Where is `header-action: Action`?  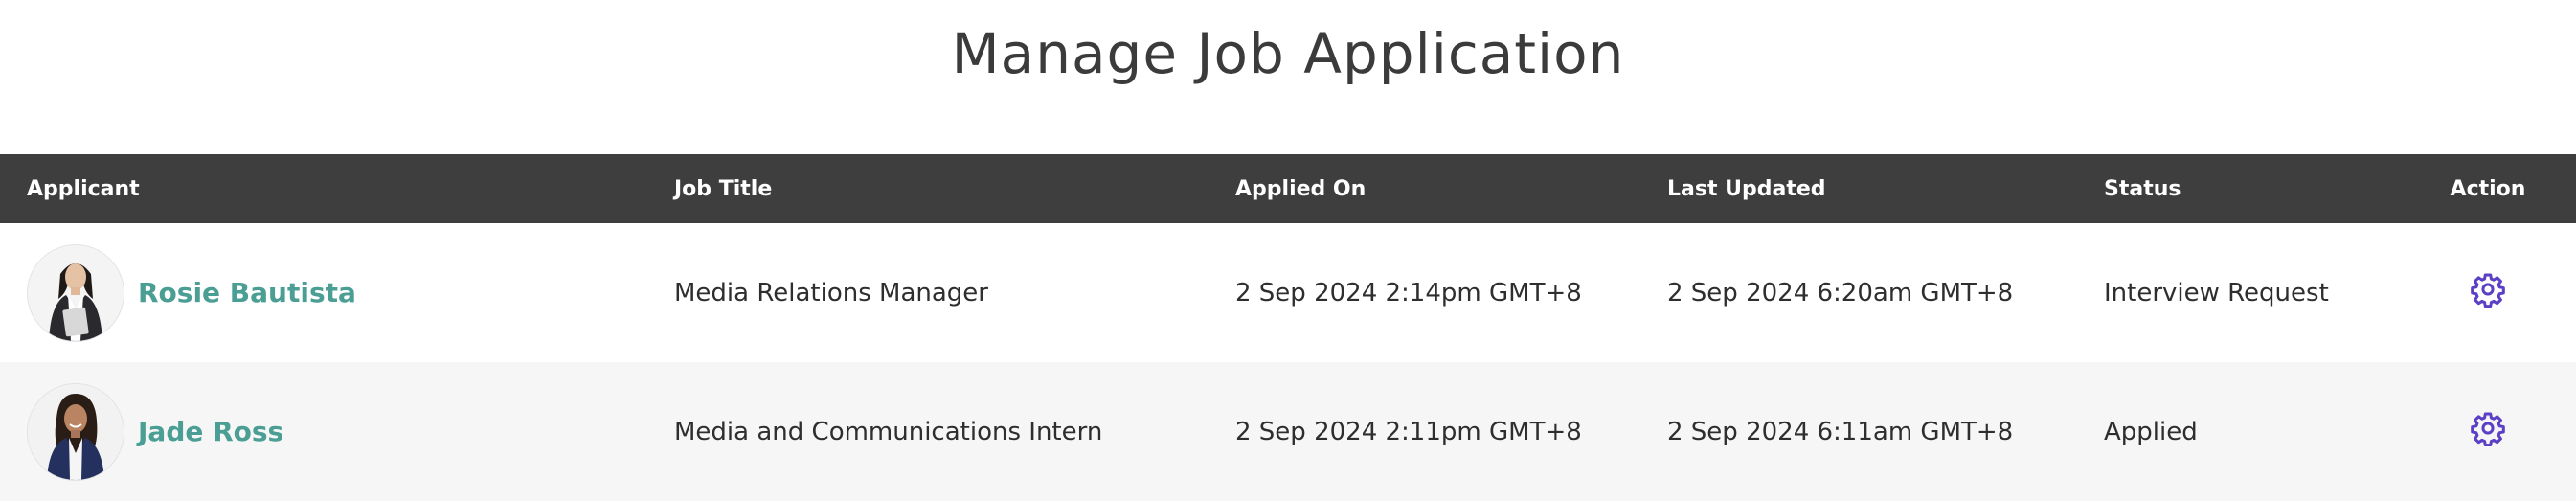
header-action: Action is located at coordinates (2488, 188).